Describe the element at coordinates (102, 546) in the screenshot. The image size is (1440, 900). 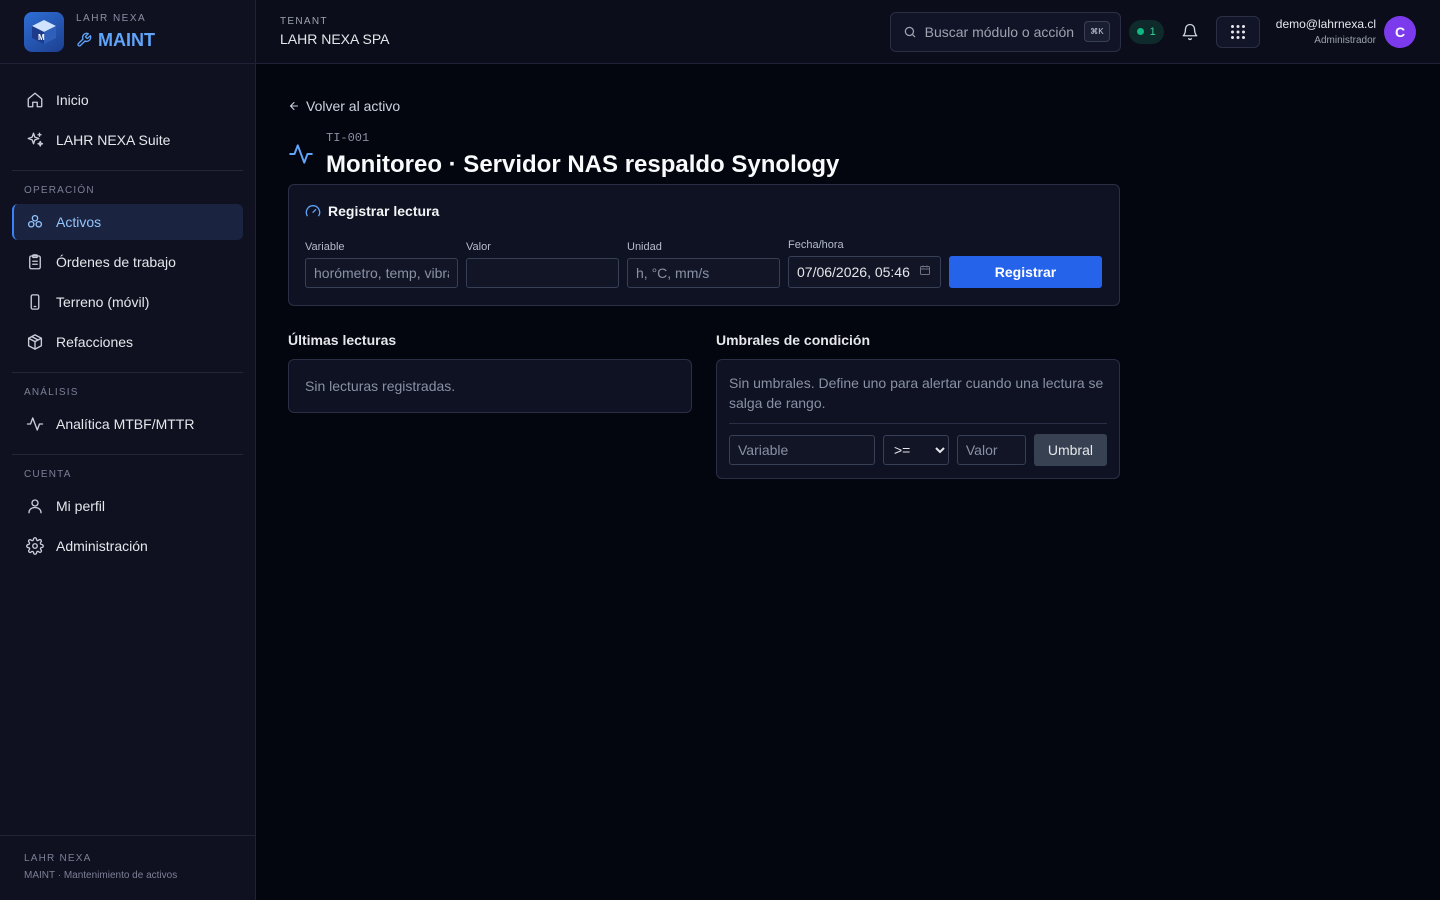
I see `sidebar-item-label: Administración` at that location.